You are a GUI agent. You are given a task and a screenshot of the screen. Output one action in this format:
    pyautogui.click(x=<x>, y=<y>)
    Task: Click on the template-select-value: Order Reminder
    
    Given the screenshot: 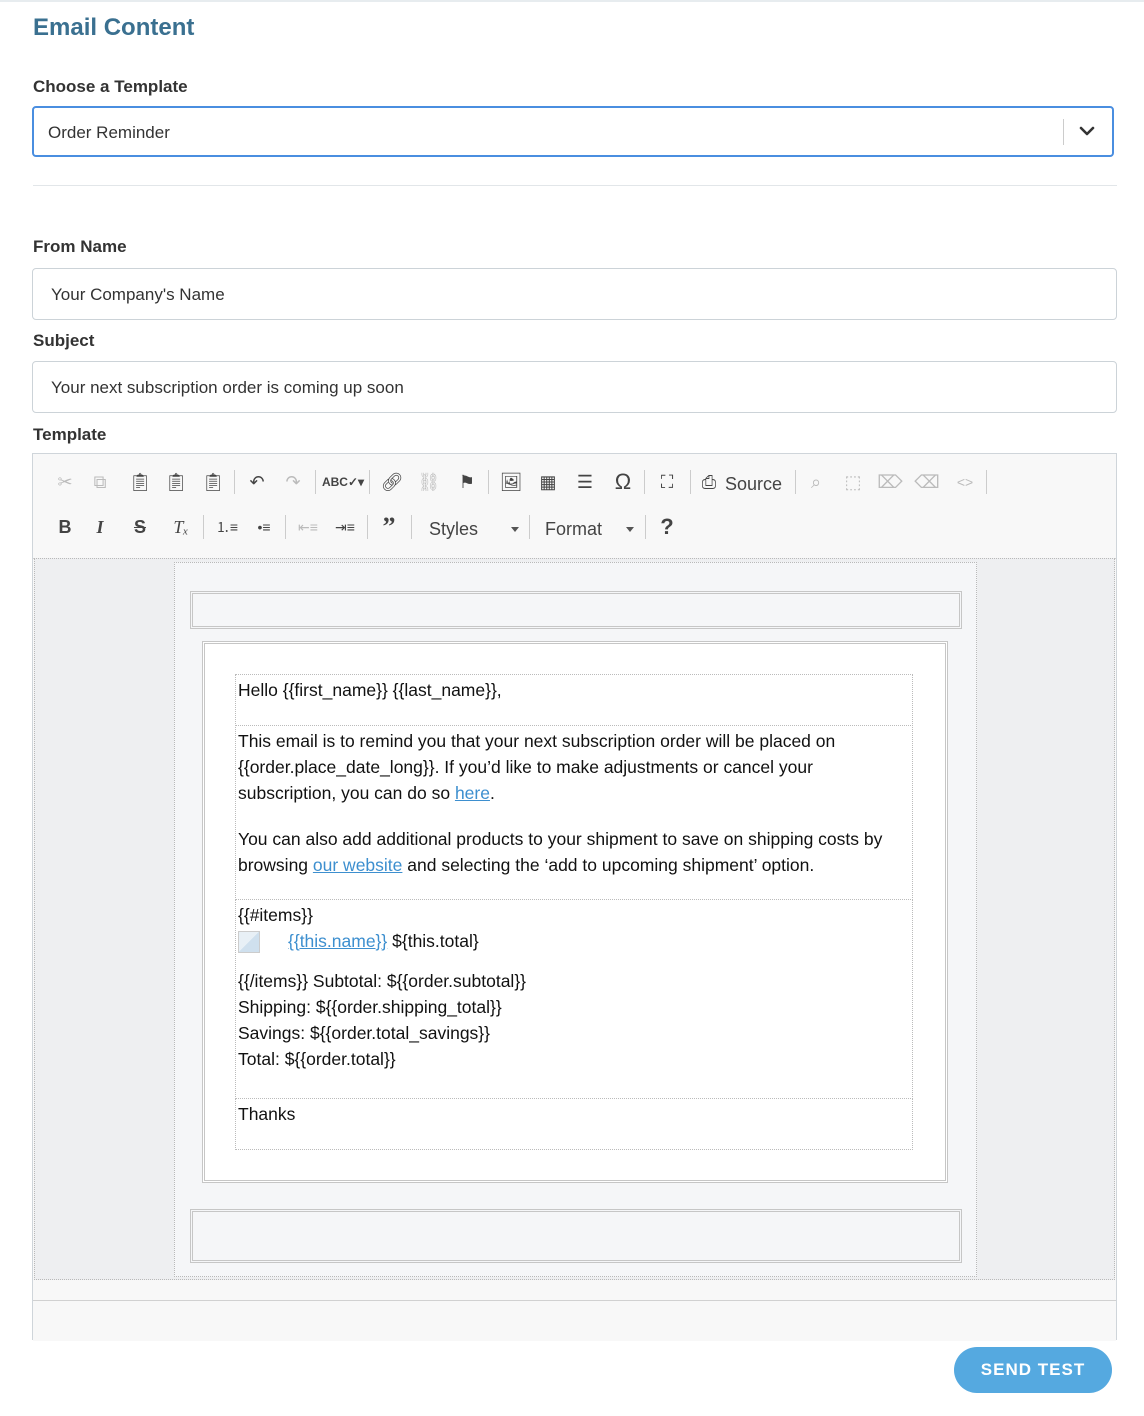 What is the action you would take?
    pyautogui.click(x=109, y=132)
    